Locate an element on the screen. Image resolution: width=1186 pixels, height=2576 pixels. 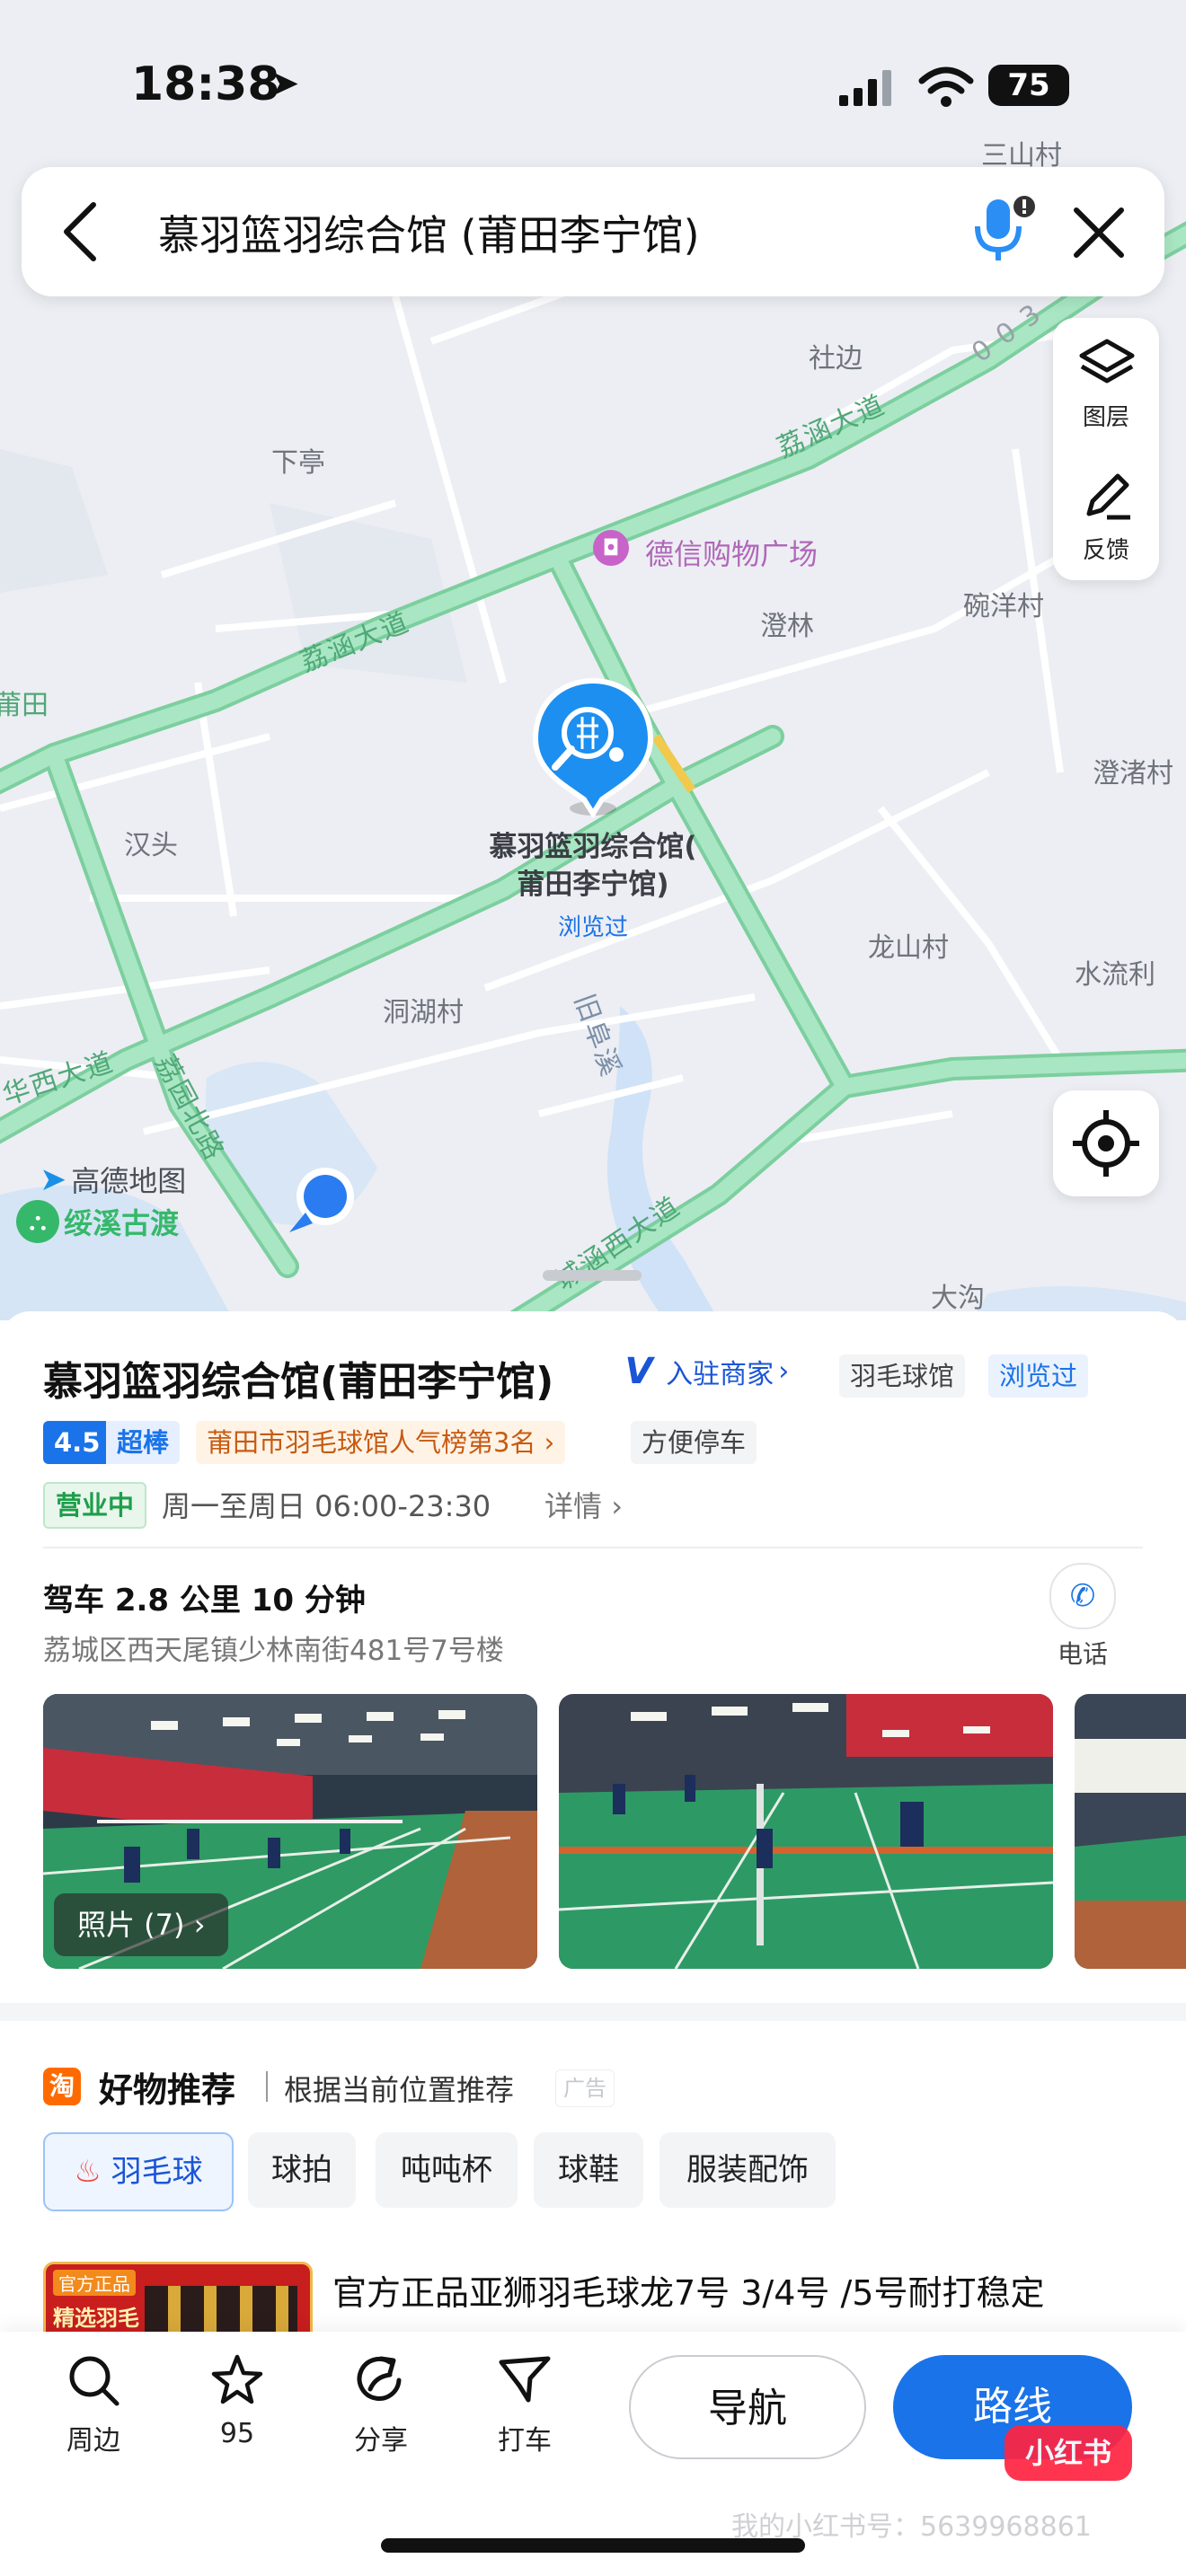
favorite-button: 95 is located at coordinates (237, 2401).